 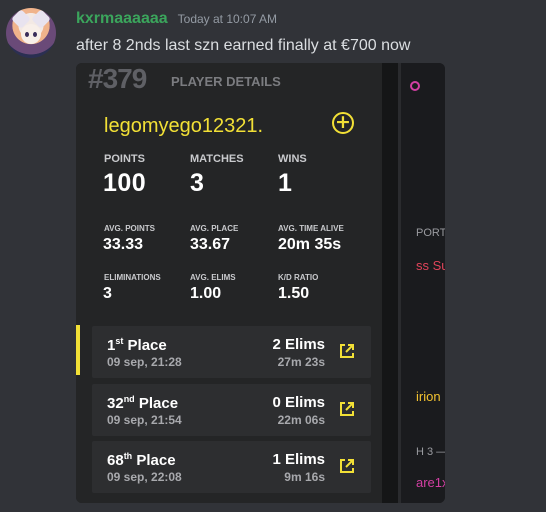 I want to click on stat-label-avg-time-alive: AVG. TIME ALIVE, so click(x=311, y=228).